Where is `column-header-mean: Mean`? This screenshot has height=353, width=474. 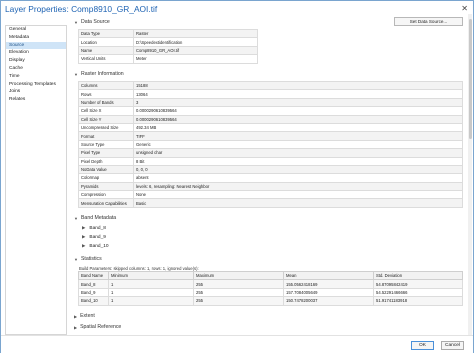 column-header-mean: Mean is located at coordinates (328, 275).